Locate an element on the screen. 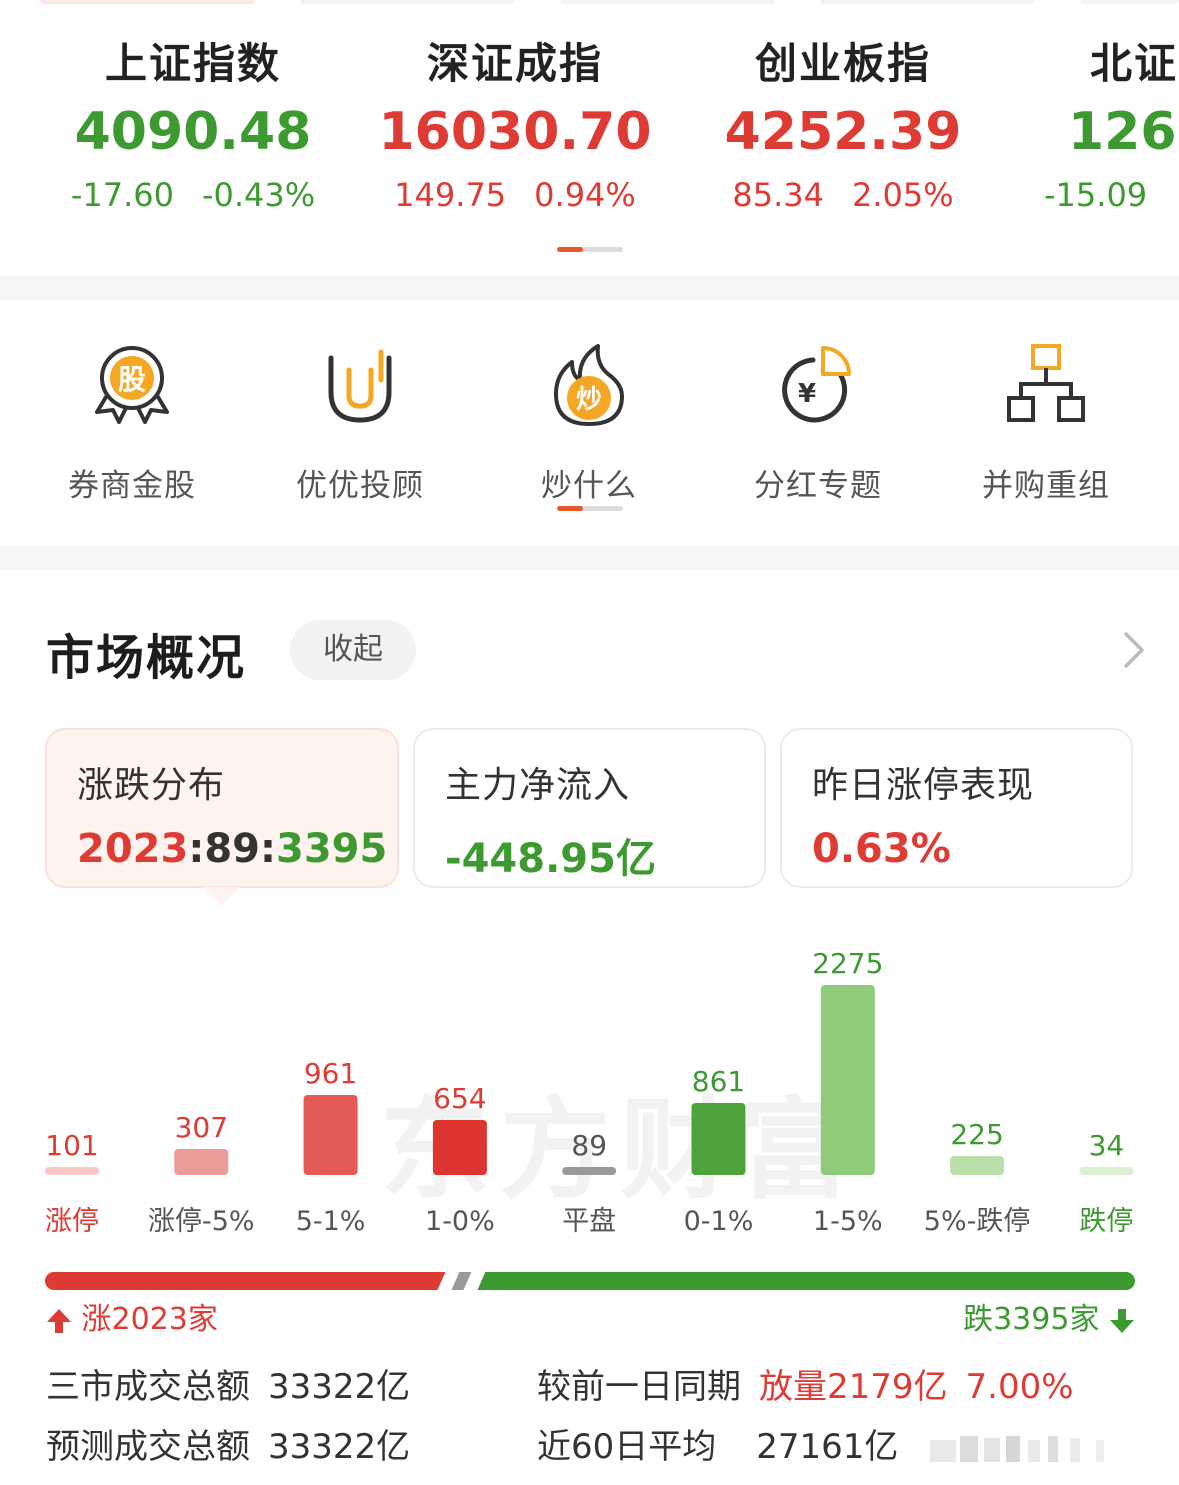 The height and width of the screenshot is (1485, 1179). org-structure-icon is located at coordinates (1046, 383).